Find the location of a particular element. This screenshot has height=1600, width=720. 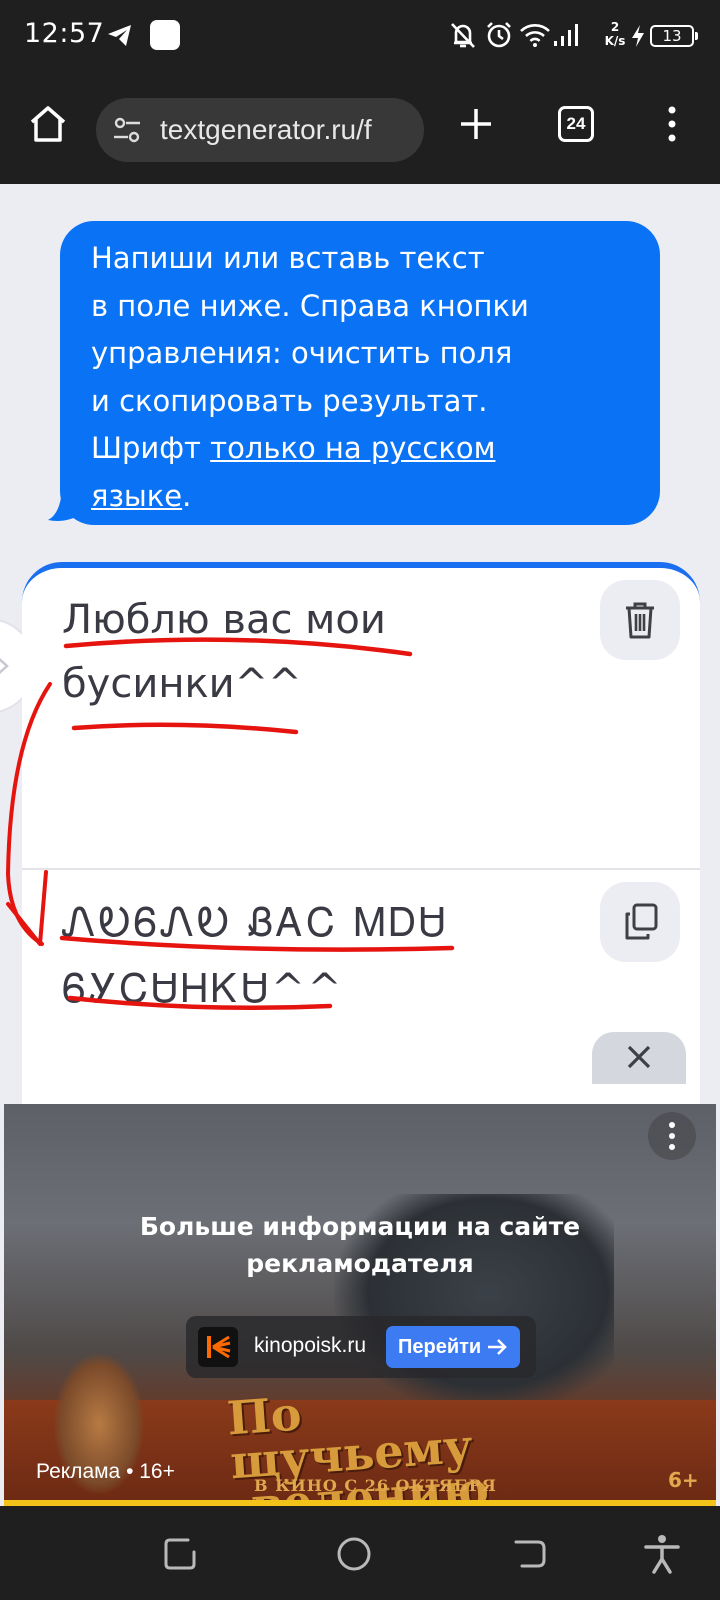

address-bar: textgenerator.ru/f is located at coordinates (260, 130).